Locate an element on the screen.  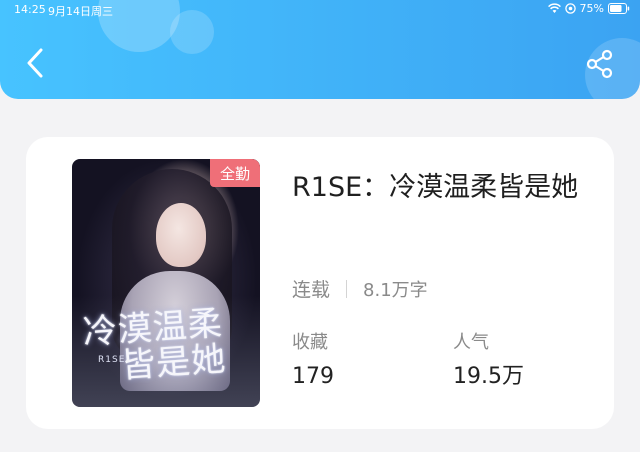
status-indicators: 75% is located at coordinates (588, 8).